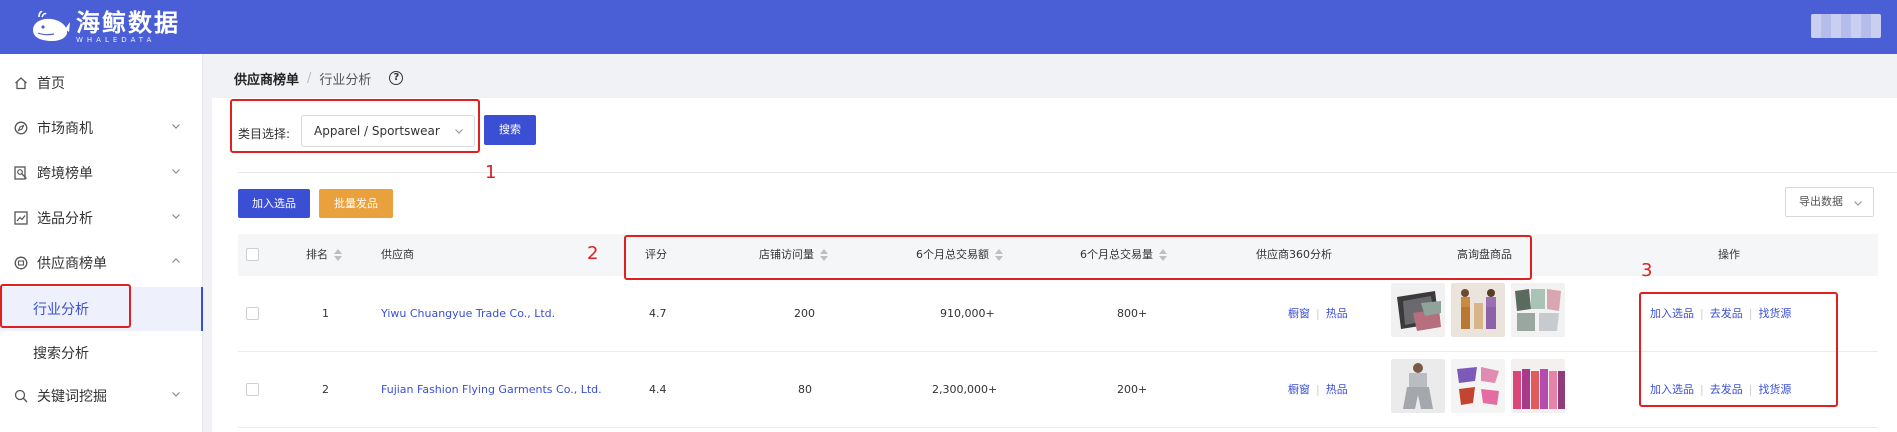  I want to click on help-icon: ?, so click(396, 78).